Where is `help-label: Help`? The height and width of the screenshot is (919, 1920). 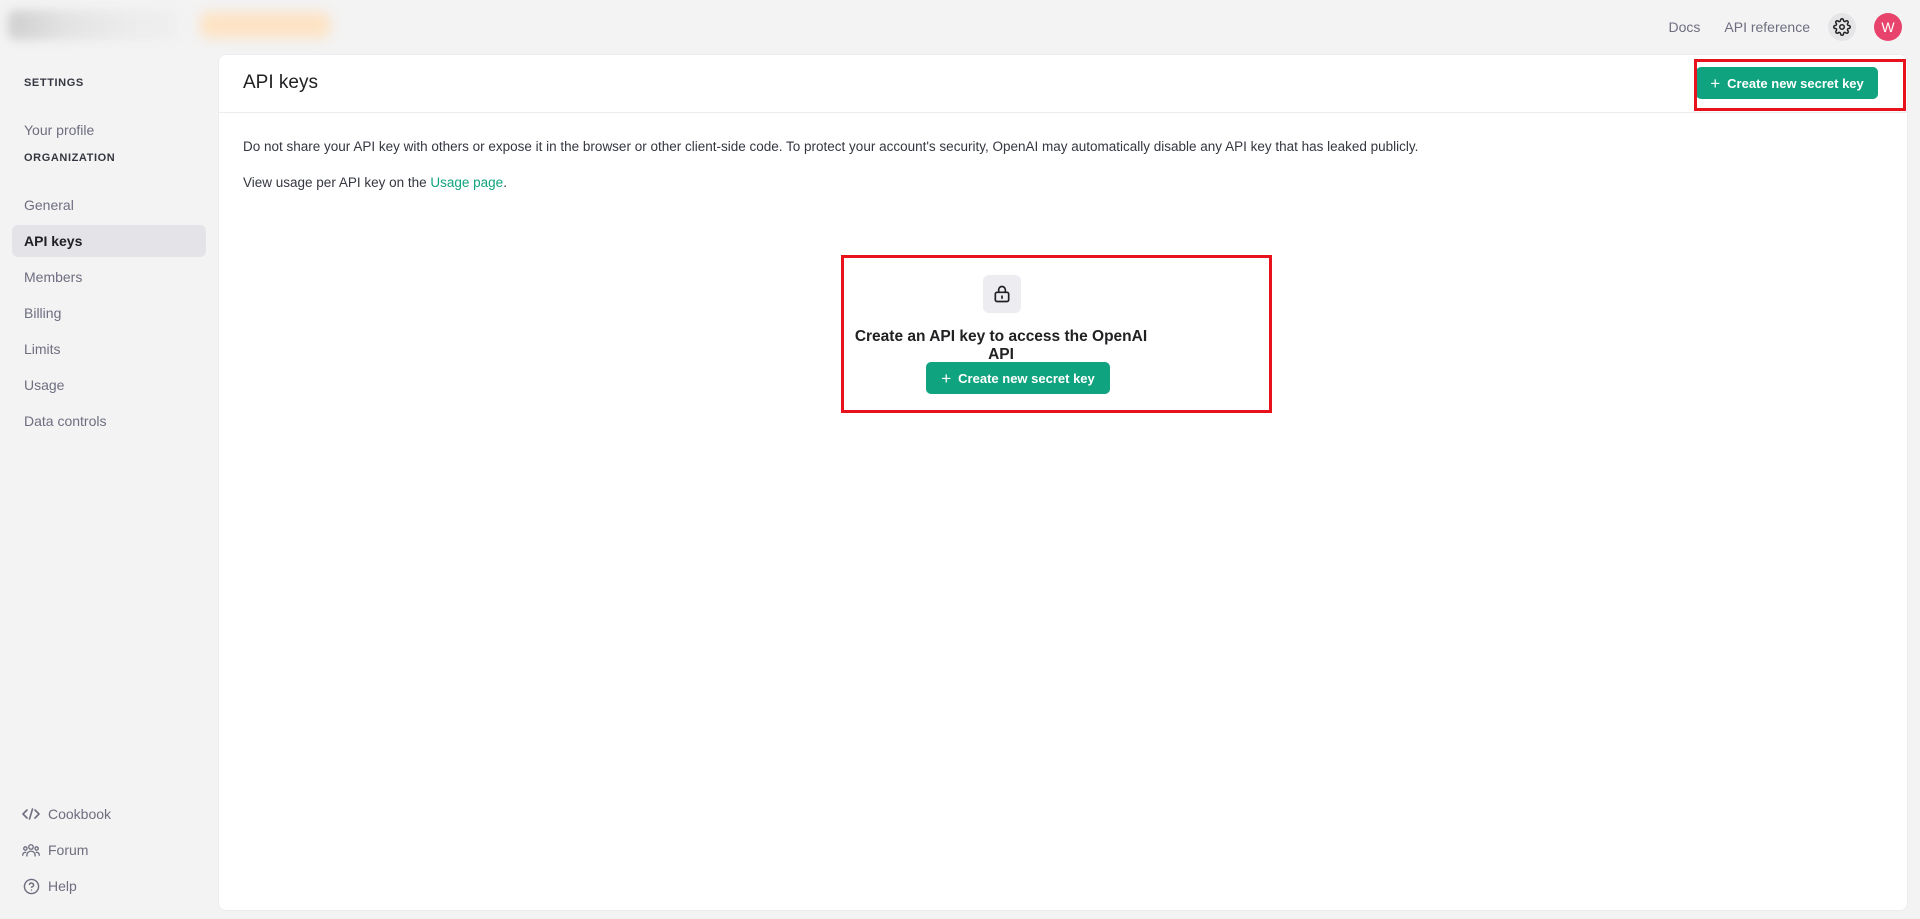 help-label: Help is located at coordinates (62, 886).